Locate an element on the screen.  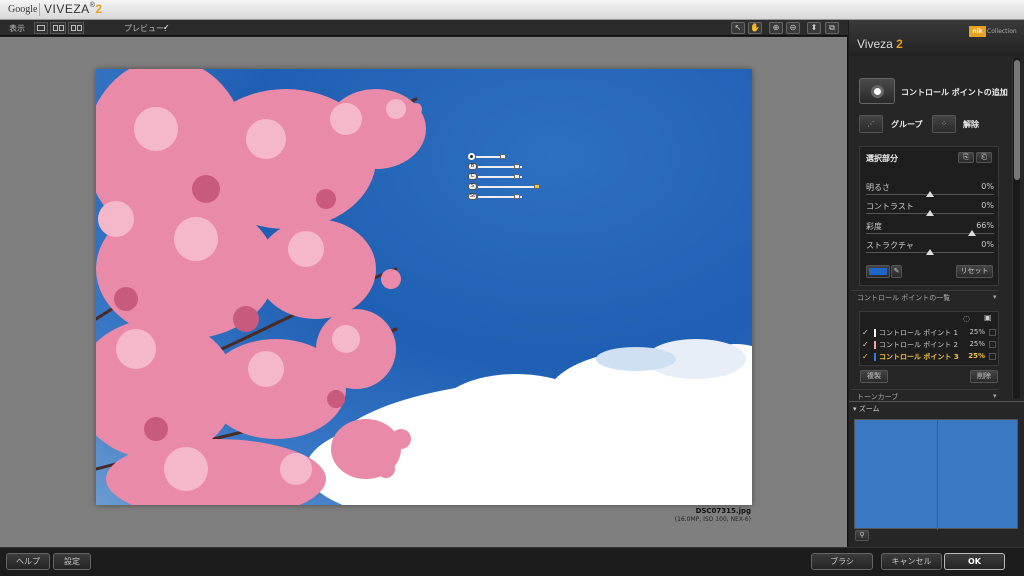
collection-label: Collection is located at coordinates (1002, 31).